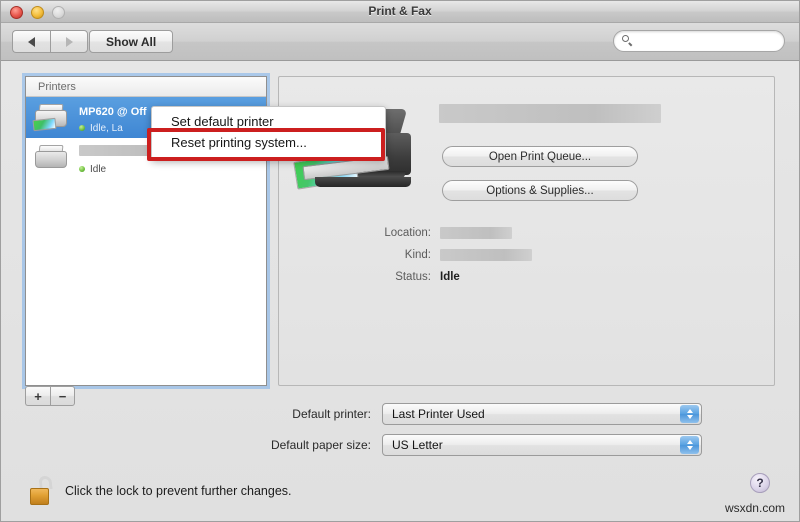  Describe the element at coordinates (542, 445) in the screenshot. I see `default-paper-size-select: US Letter` at that location.